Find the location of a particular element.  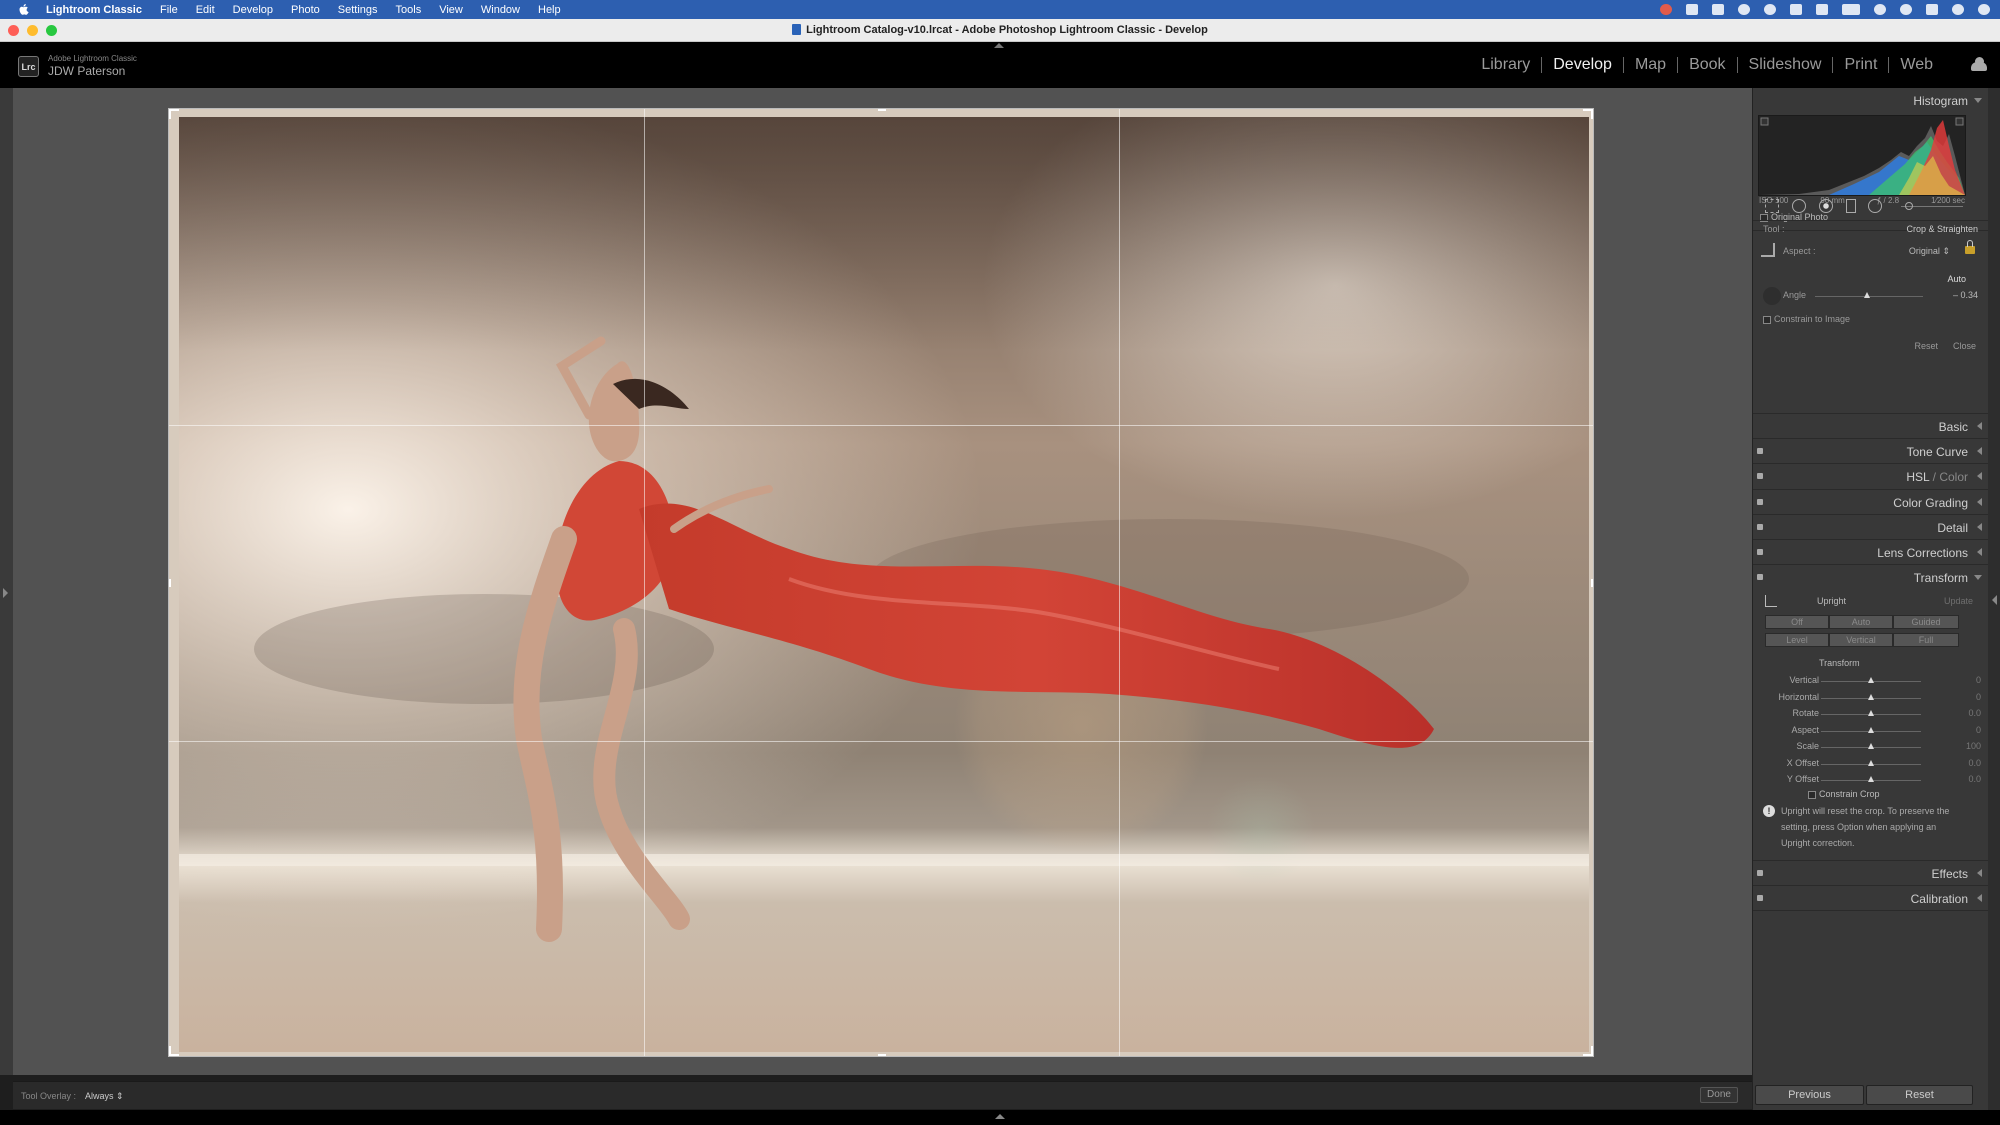

histogram-header: Histogram is located at coordinates (1871, 100).